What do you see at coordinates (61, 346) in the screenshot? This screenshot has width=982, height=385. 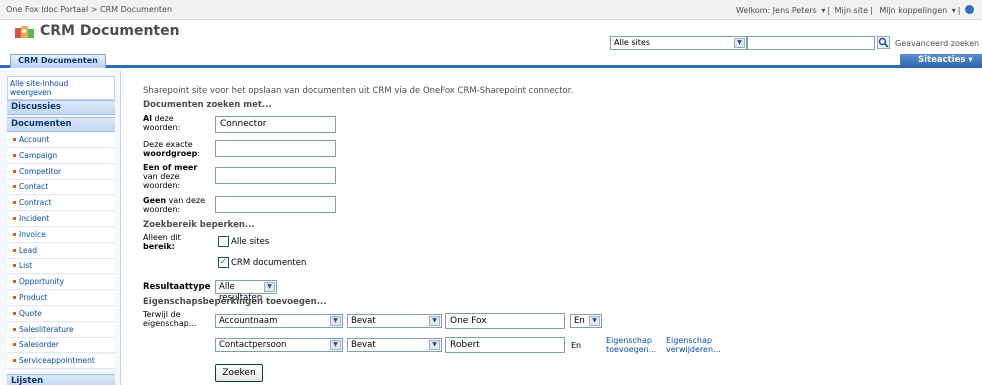 I see `sidebar-item-salesorder: Salesorder` at bounding box center [61, 346].